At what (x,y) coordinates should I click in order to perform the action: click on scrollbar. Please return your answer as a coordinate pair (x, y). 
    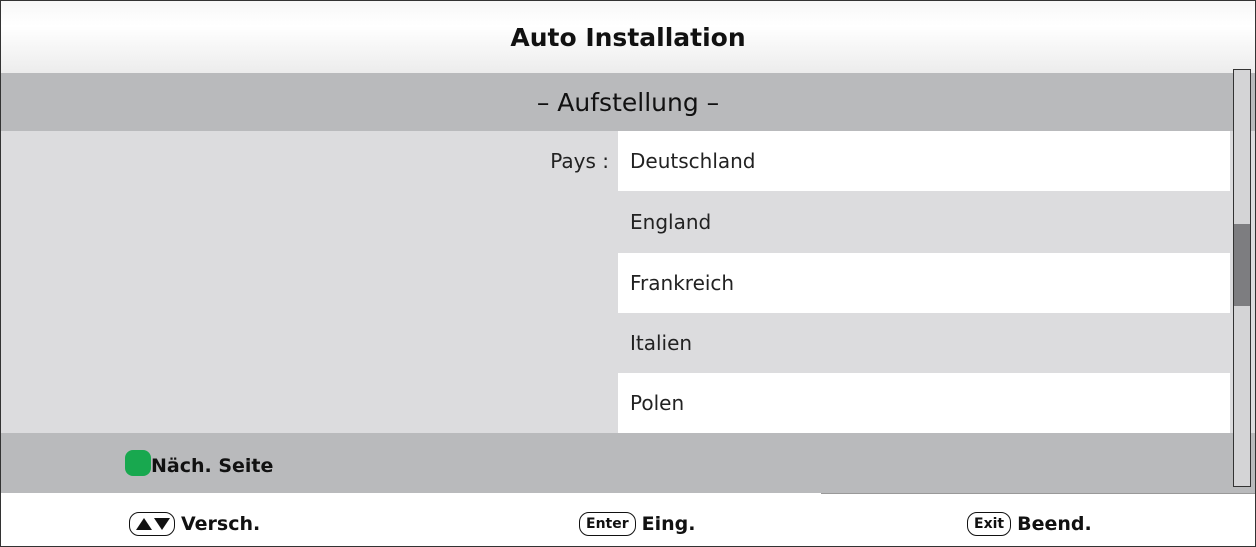
    Looking at the image, I should click on (1242, 278).